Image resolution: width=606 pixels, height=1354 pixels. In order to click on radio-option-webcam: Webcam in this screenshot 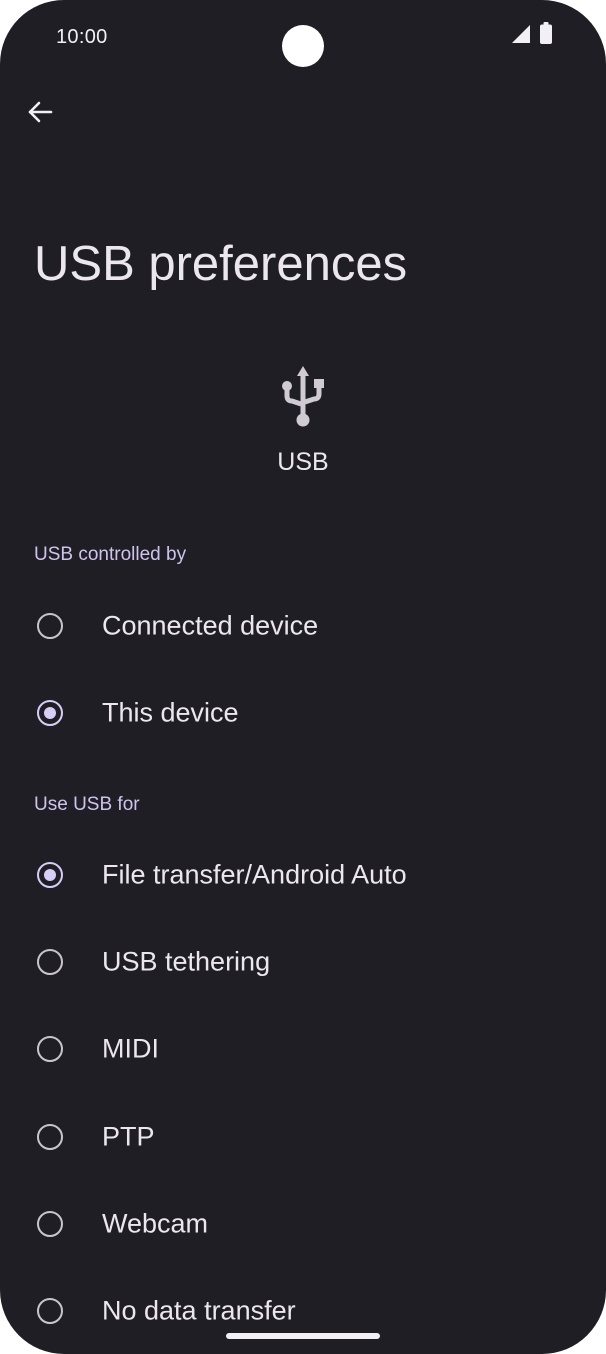, I will do `click(303, 1224)`.